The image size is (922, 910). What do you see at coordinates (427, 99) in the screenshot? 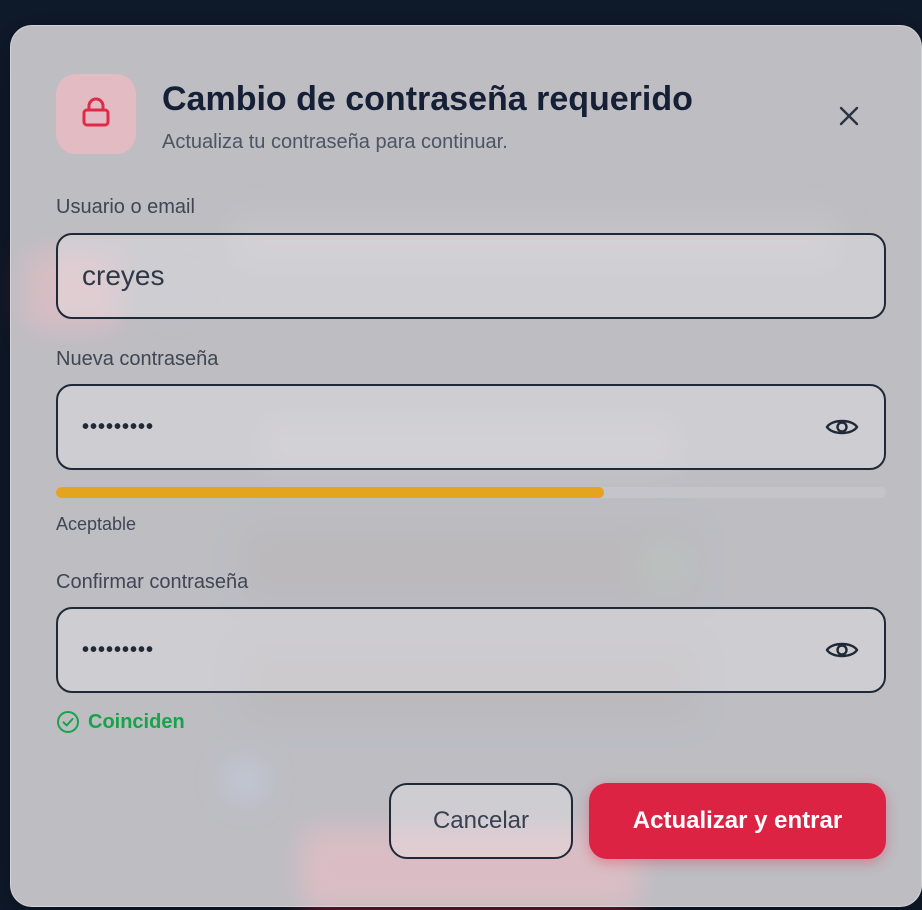
I see `dialog-title: Cambio de contraseña requerido` at bounding box center [427, 99].